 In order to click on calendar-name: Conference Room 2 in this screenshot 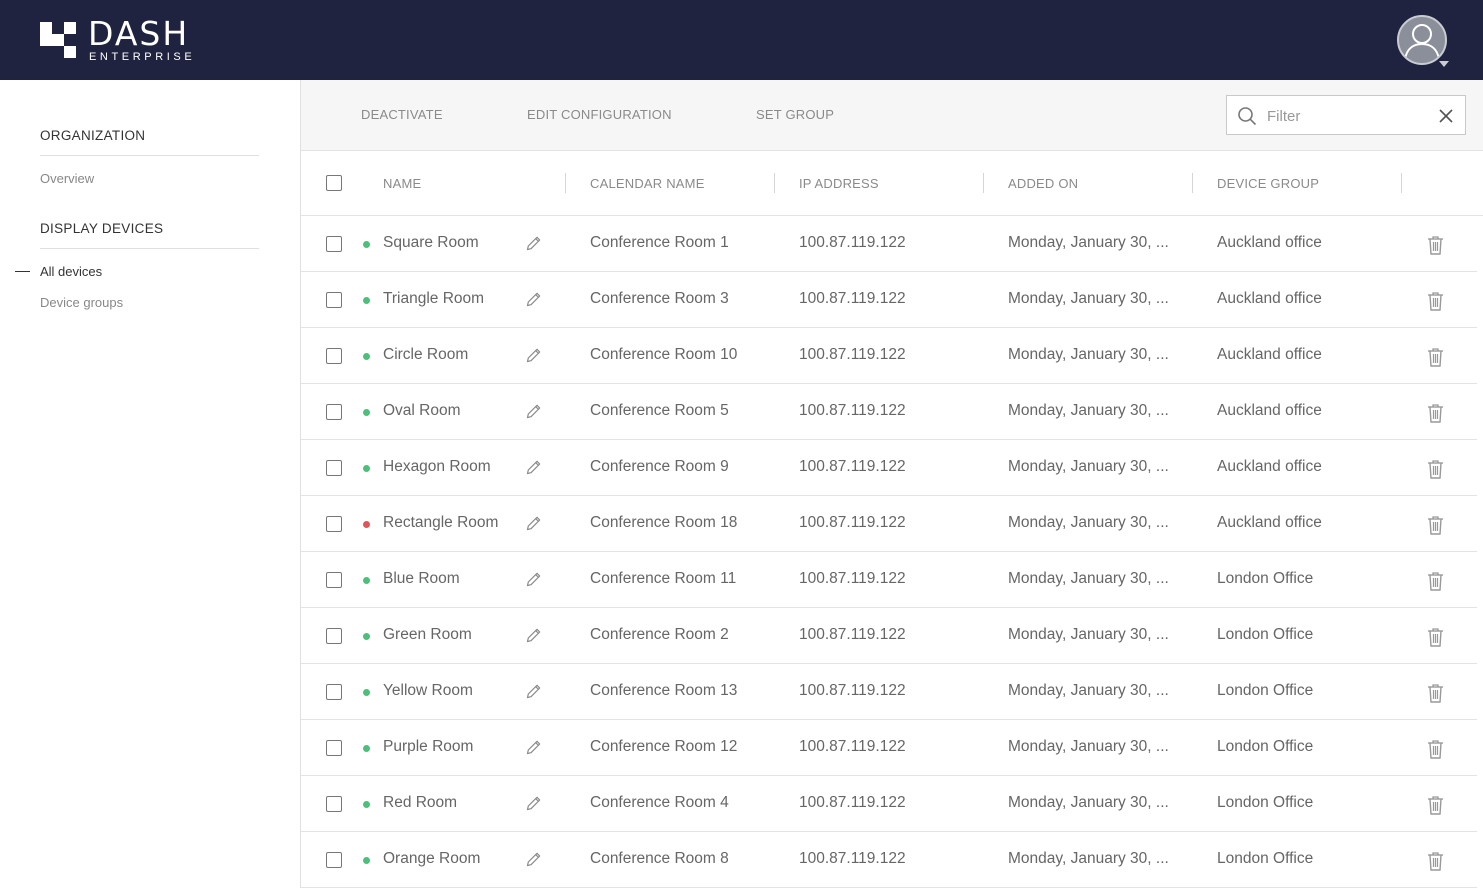, I will do `click(659, 634)`.